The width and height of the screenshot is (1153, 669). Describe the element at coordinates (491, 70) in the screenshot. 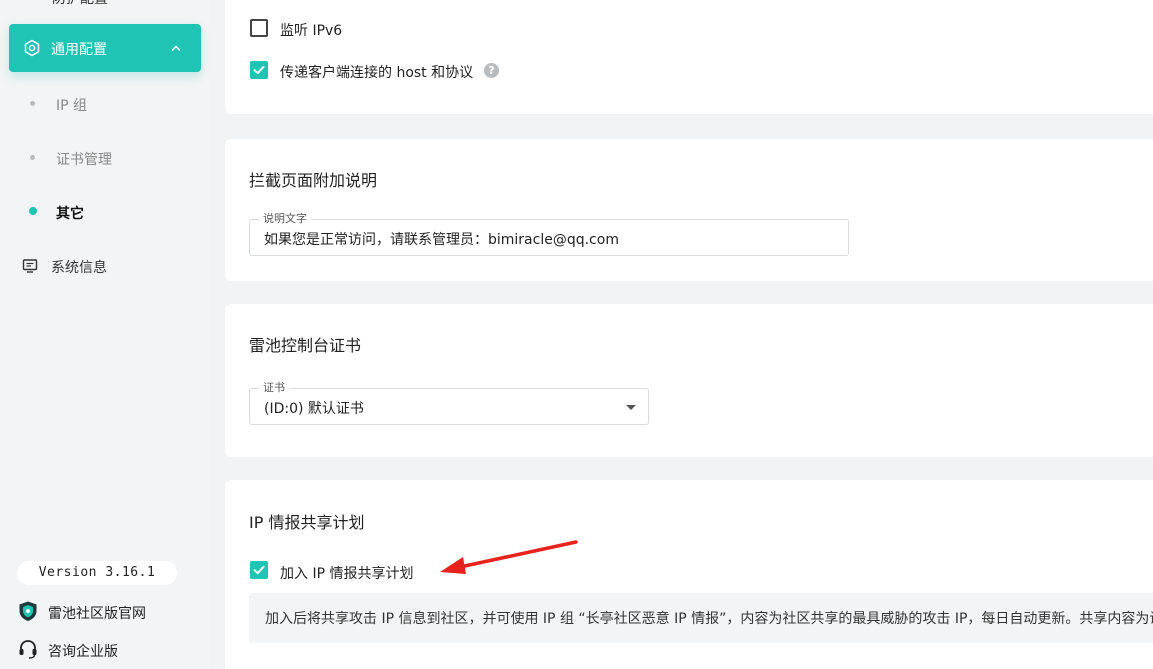

I see `help-icon: ?` at that location.